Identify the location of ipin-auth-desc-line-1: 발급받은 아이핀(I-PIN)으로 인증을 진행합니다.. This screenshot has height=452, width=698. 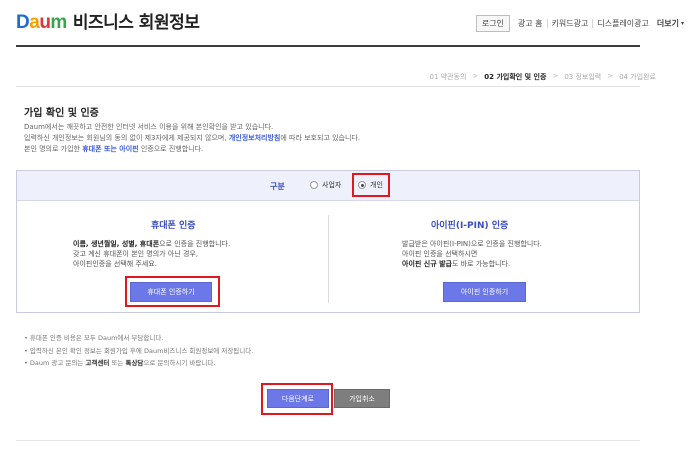
(472, 244).